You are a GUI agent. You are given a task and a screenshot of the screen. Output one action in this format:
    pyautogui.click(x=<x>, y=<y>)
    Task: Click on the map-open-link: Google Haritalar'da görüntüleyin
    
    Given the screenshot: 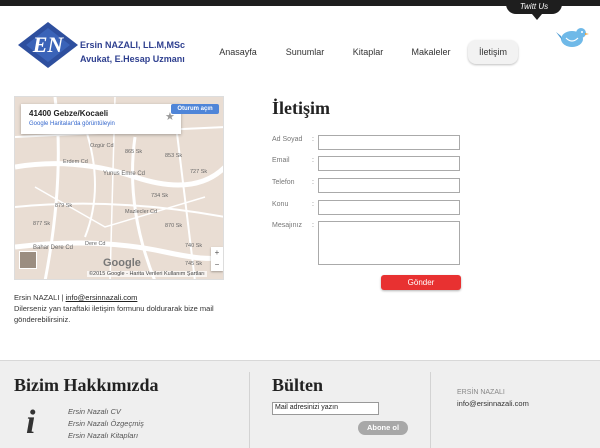 What is the action you would take?
    pyautogui.click(x=72, y=124)
    